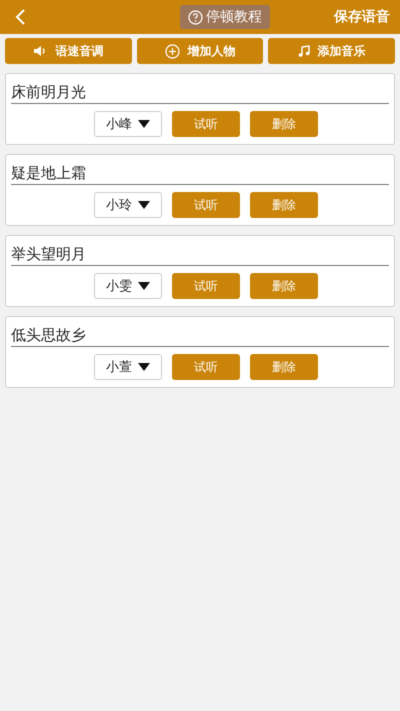  I want to click on toolbar-label: 增加人物, so click(212, 51).